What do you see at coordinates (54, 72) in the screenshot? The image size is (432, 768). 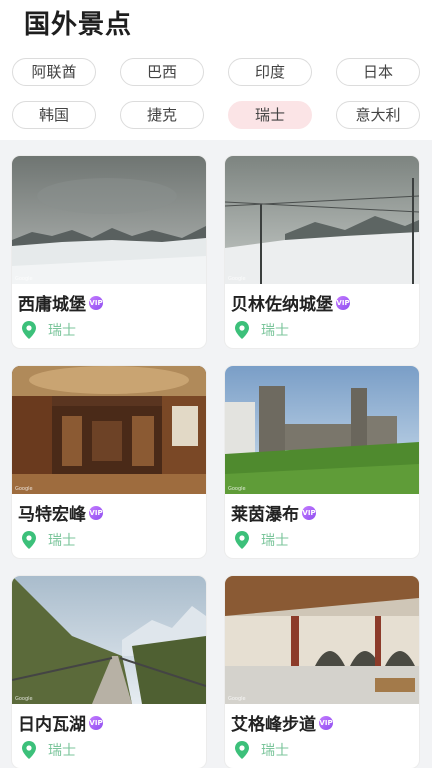 I see `chip-uae: 阿联酋` at bounding box center [54, 72].